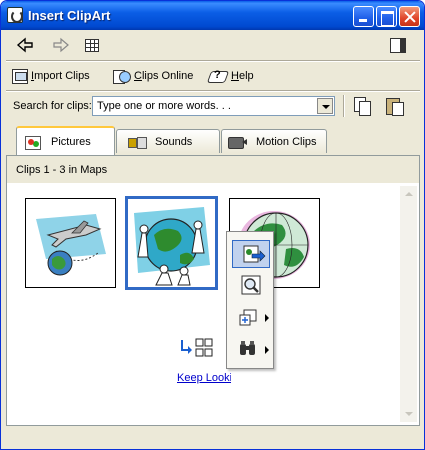 This screenshot has width=425, height=450. Describe the element at coordinates (174, 141) in the screenshot. I see `tab-label: Sounds` at that location.